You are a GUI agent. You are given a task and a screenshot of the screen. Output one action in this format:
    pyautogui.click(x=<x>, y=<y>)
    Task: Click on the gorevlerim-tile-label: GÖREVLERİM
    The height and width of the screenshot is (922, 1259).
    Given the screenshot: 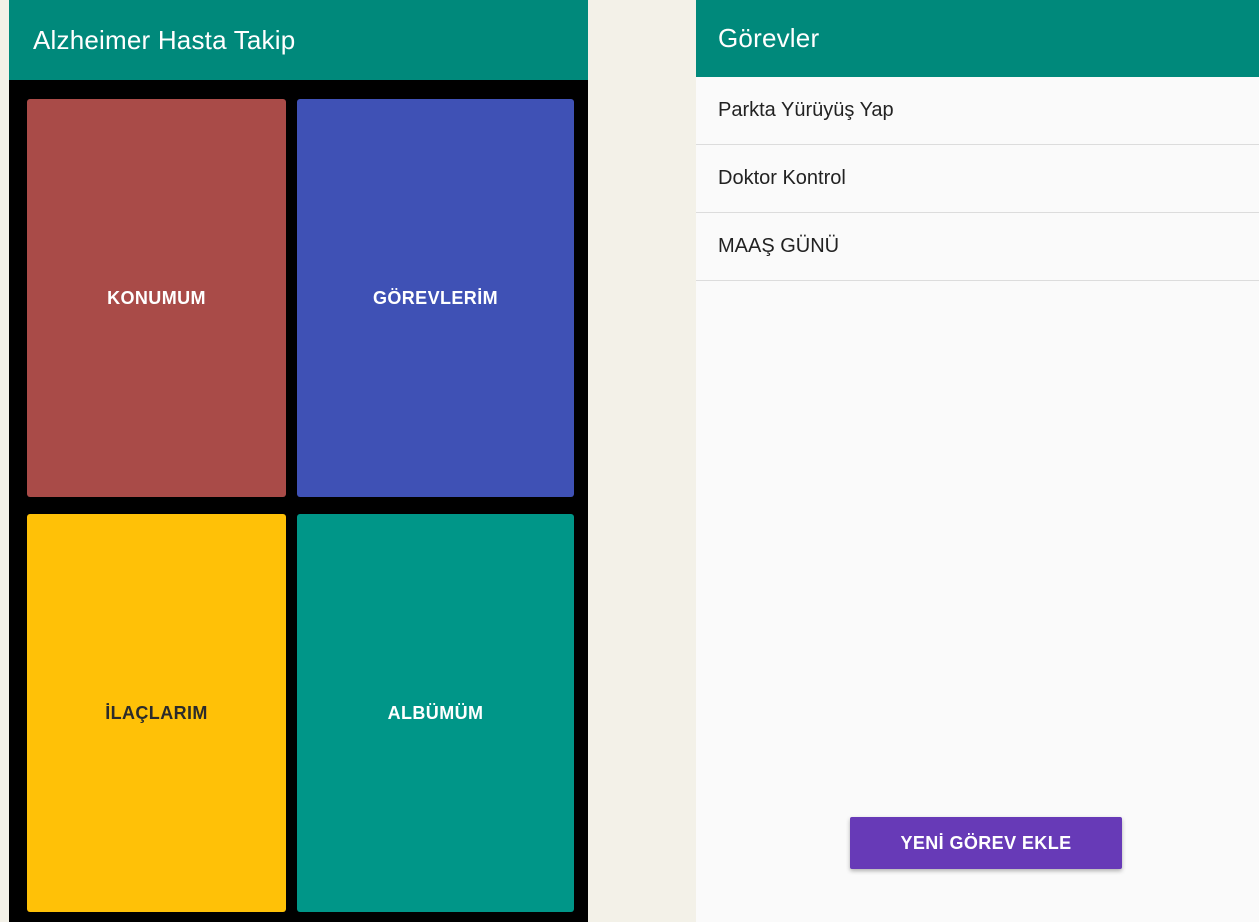 What is the action you would take?
    pyautogui.click(x=435, y=297)
    